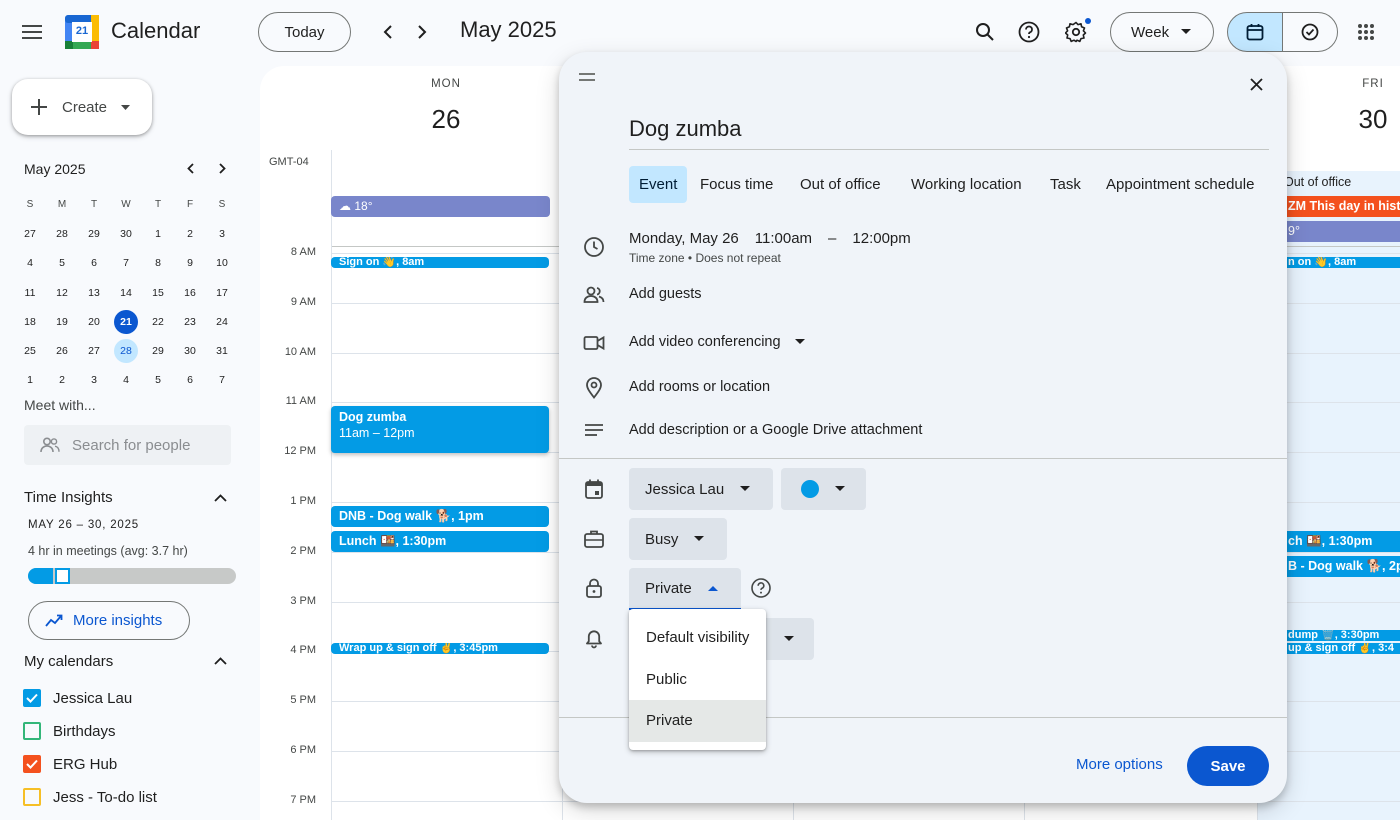 The image size is (1400, 820). What do you see at coordinates (762, 589) in the screenshot?
I see `visibility-help-button` at bounding box center [762, 589].